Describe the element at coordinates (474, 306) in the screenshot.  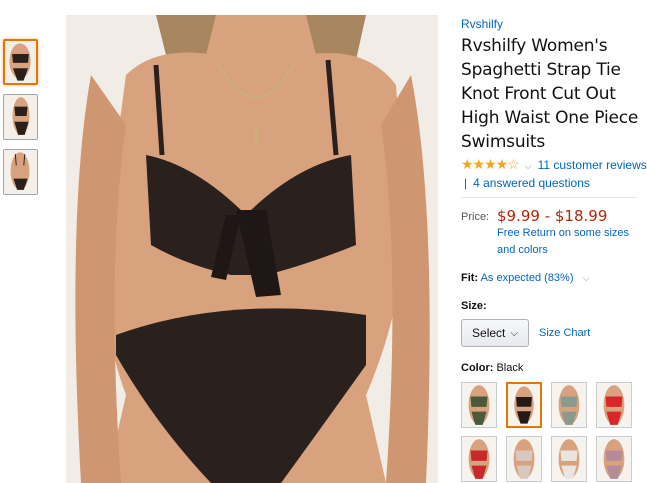
I see `size-label: Size:` at that location.